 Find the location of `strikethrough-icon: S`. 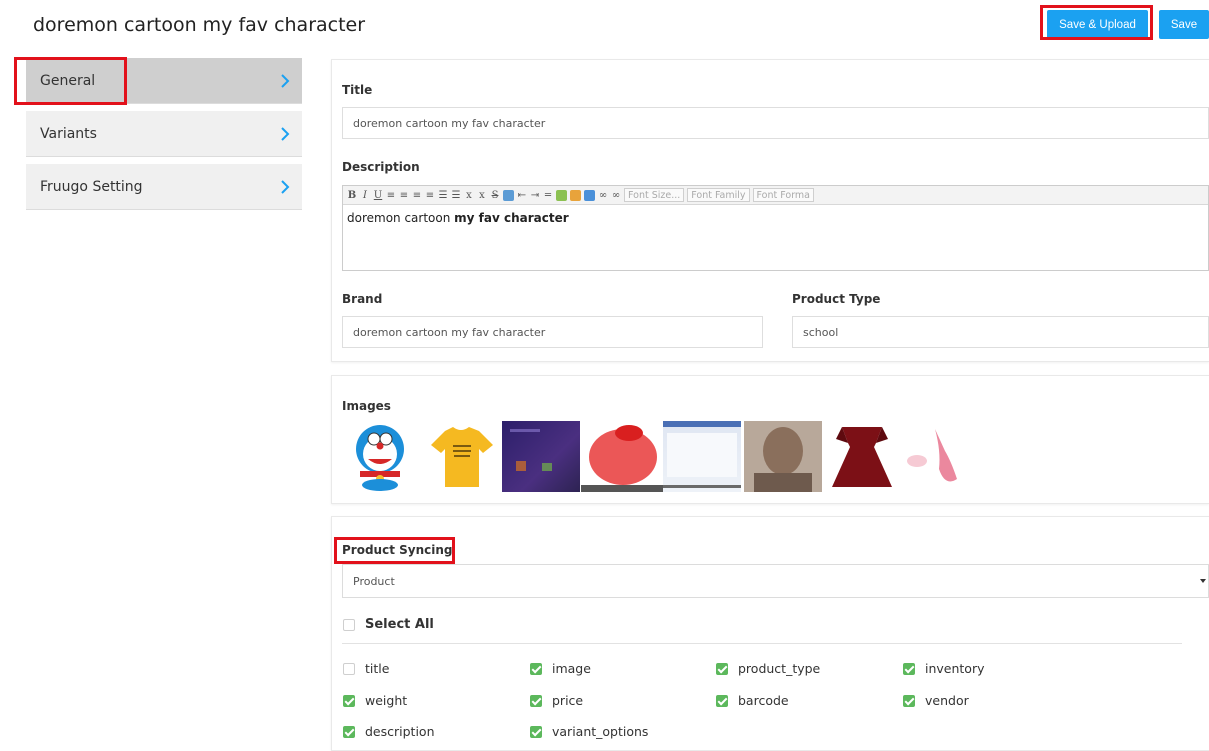

strikethrough-icon: S is located at coordinates (495, 195).